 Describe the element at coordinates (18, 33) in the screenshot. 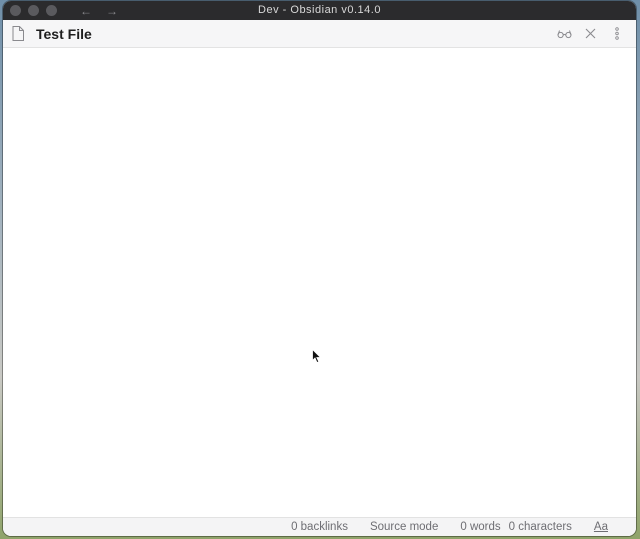

I see `file-icon` at that location.